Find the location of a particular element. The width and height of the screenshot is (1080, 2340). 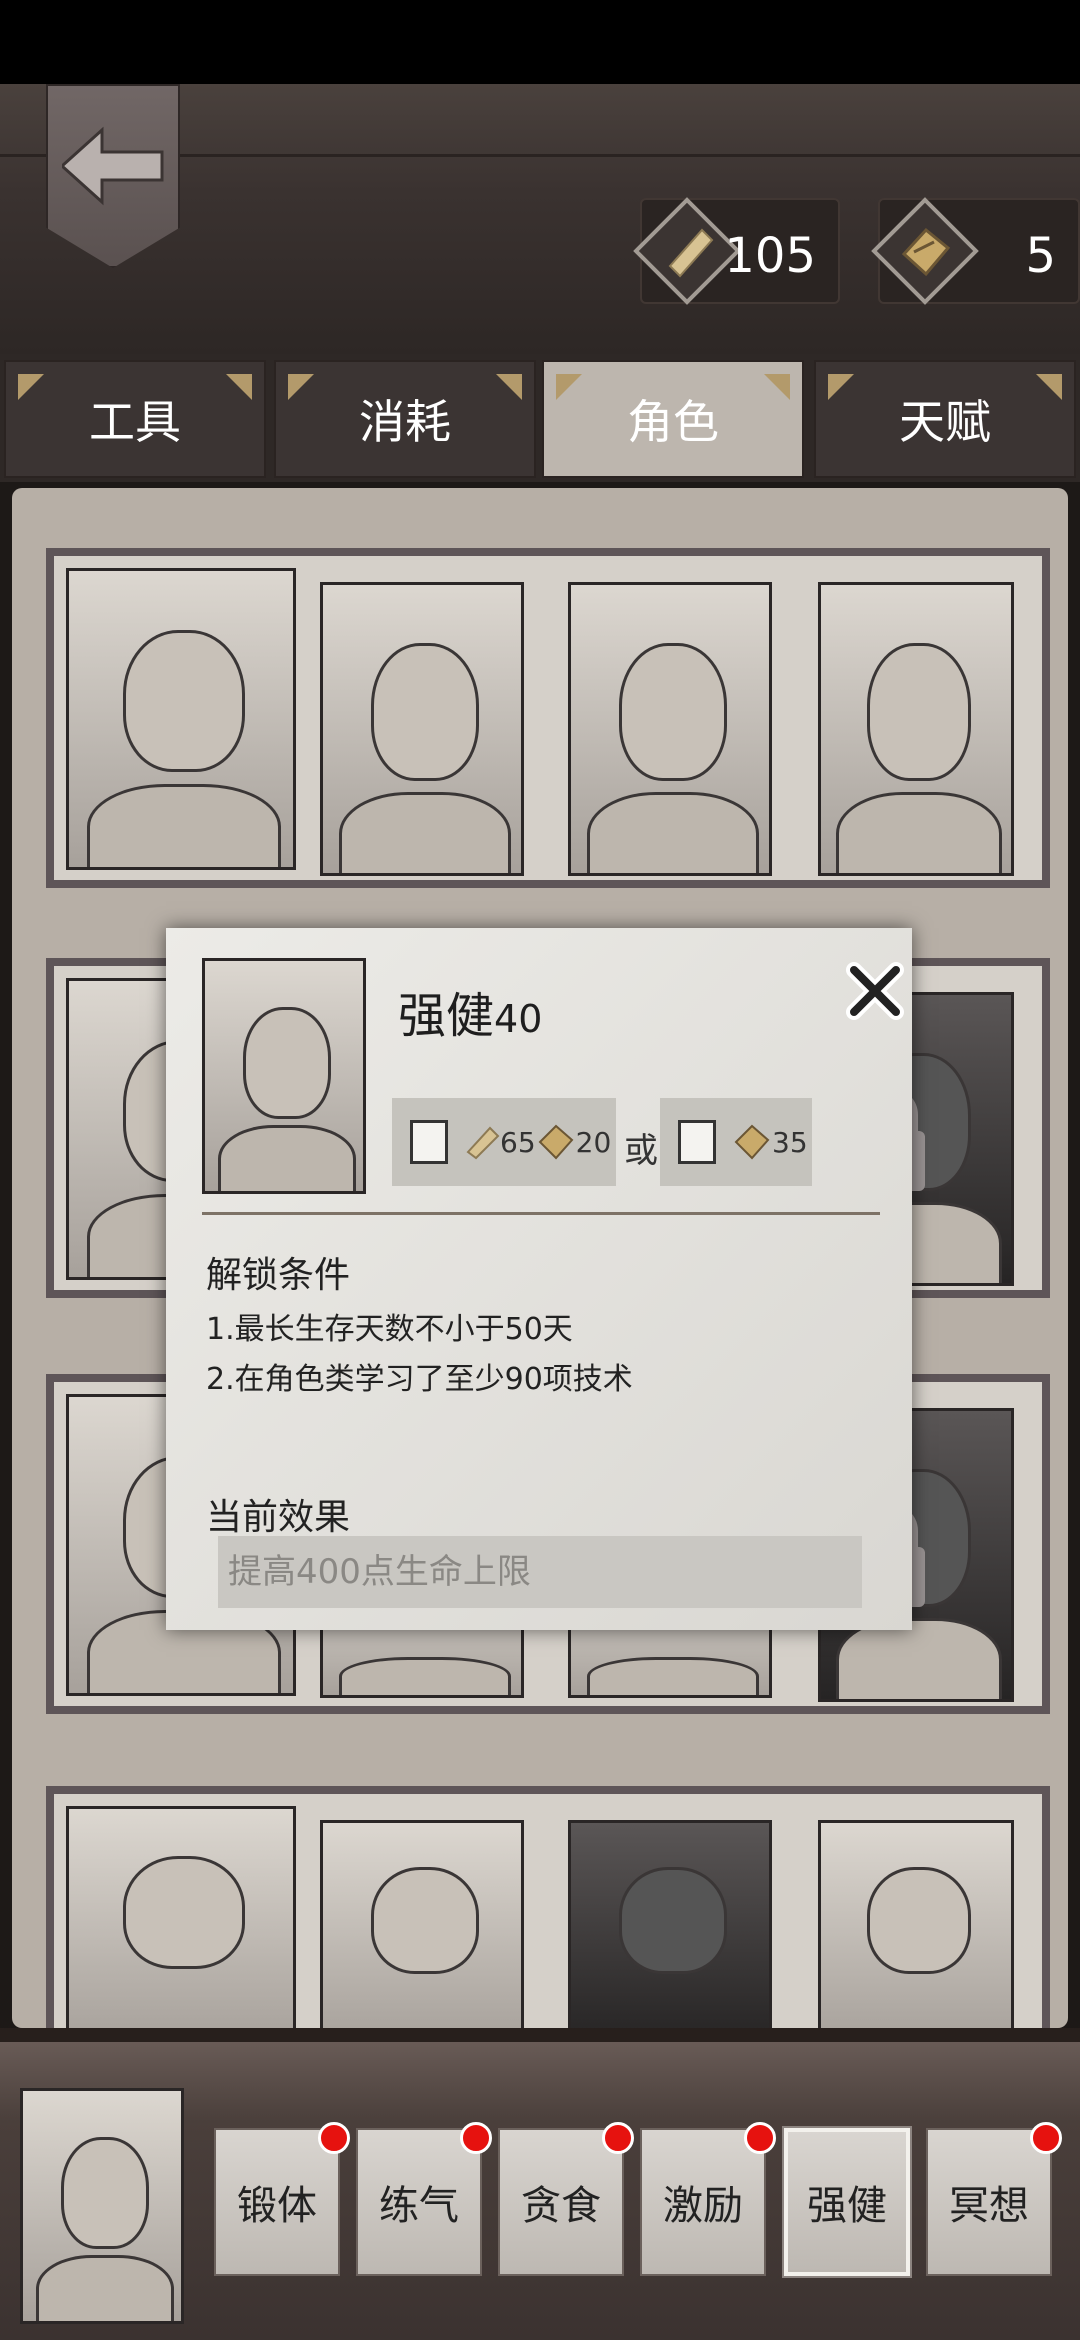

character-portrait-farmer is located at coordinates (670, 729).